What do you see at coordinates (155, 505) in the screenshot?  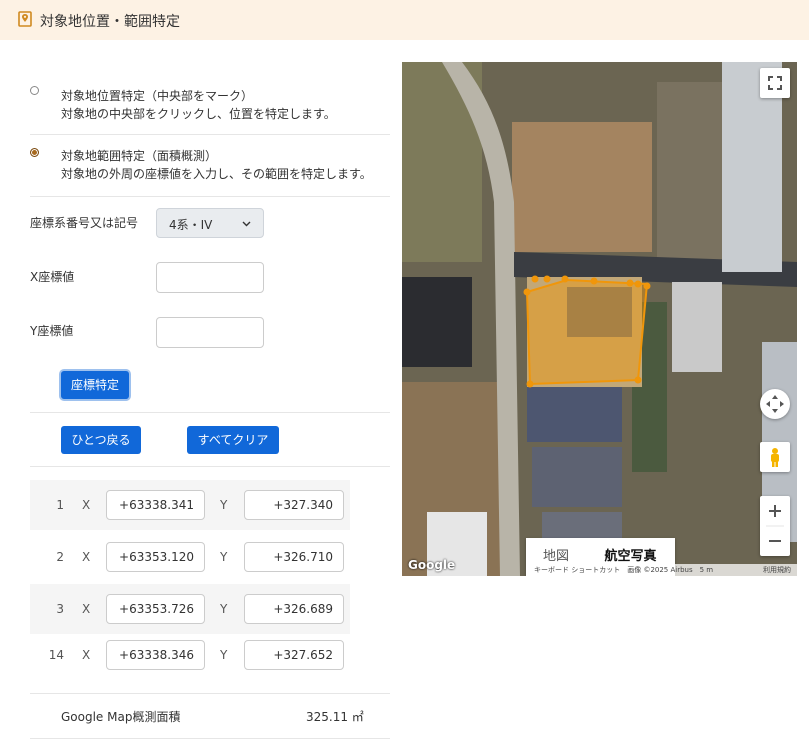 I see `coord-x-input: +63338.341` at bounding box center [155, 505].